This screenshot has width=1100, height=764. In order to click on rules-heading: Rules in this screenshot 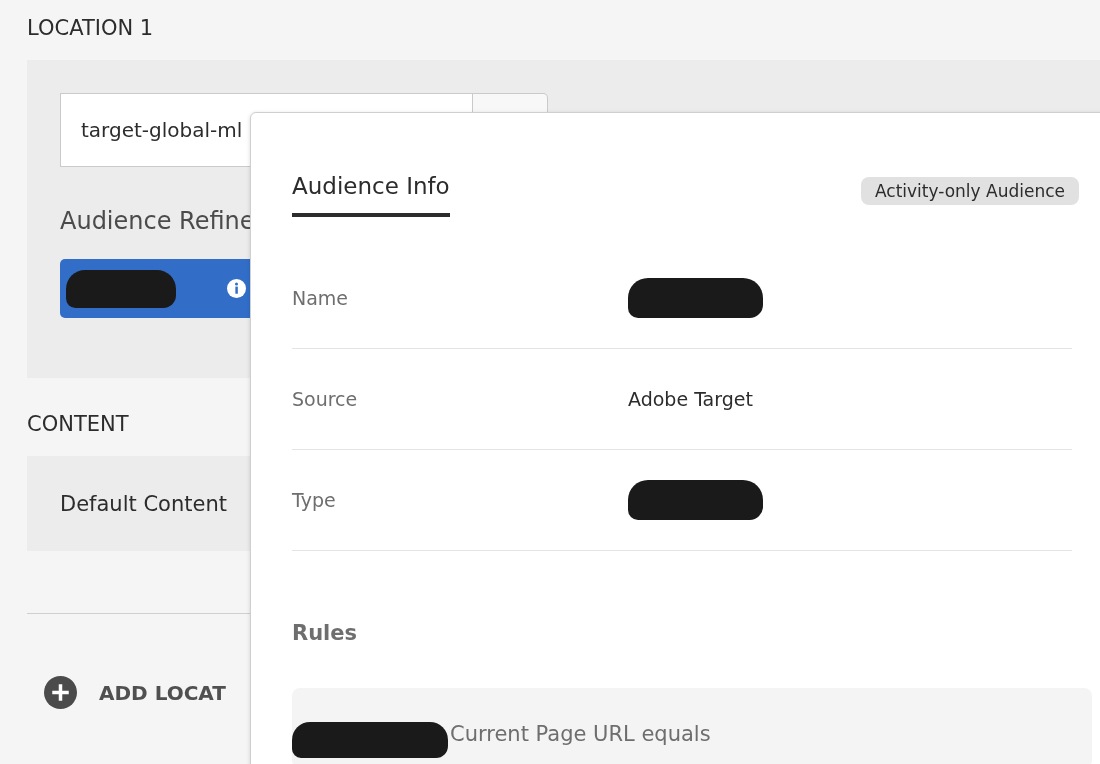, I will do `click(325, 633)`.